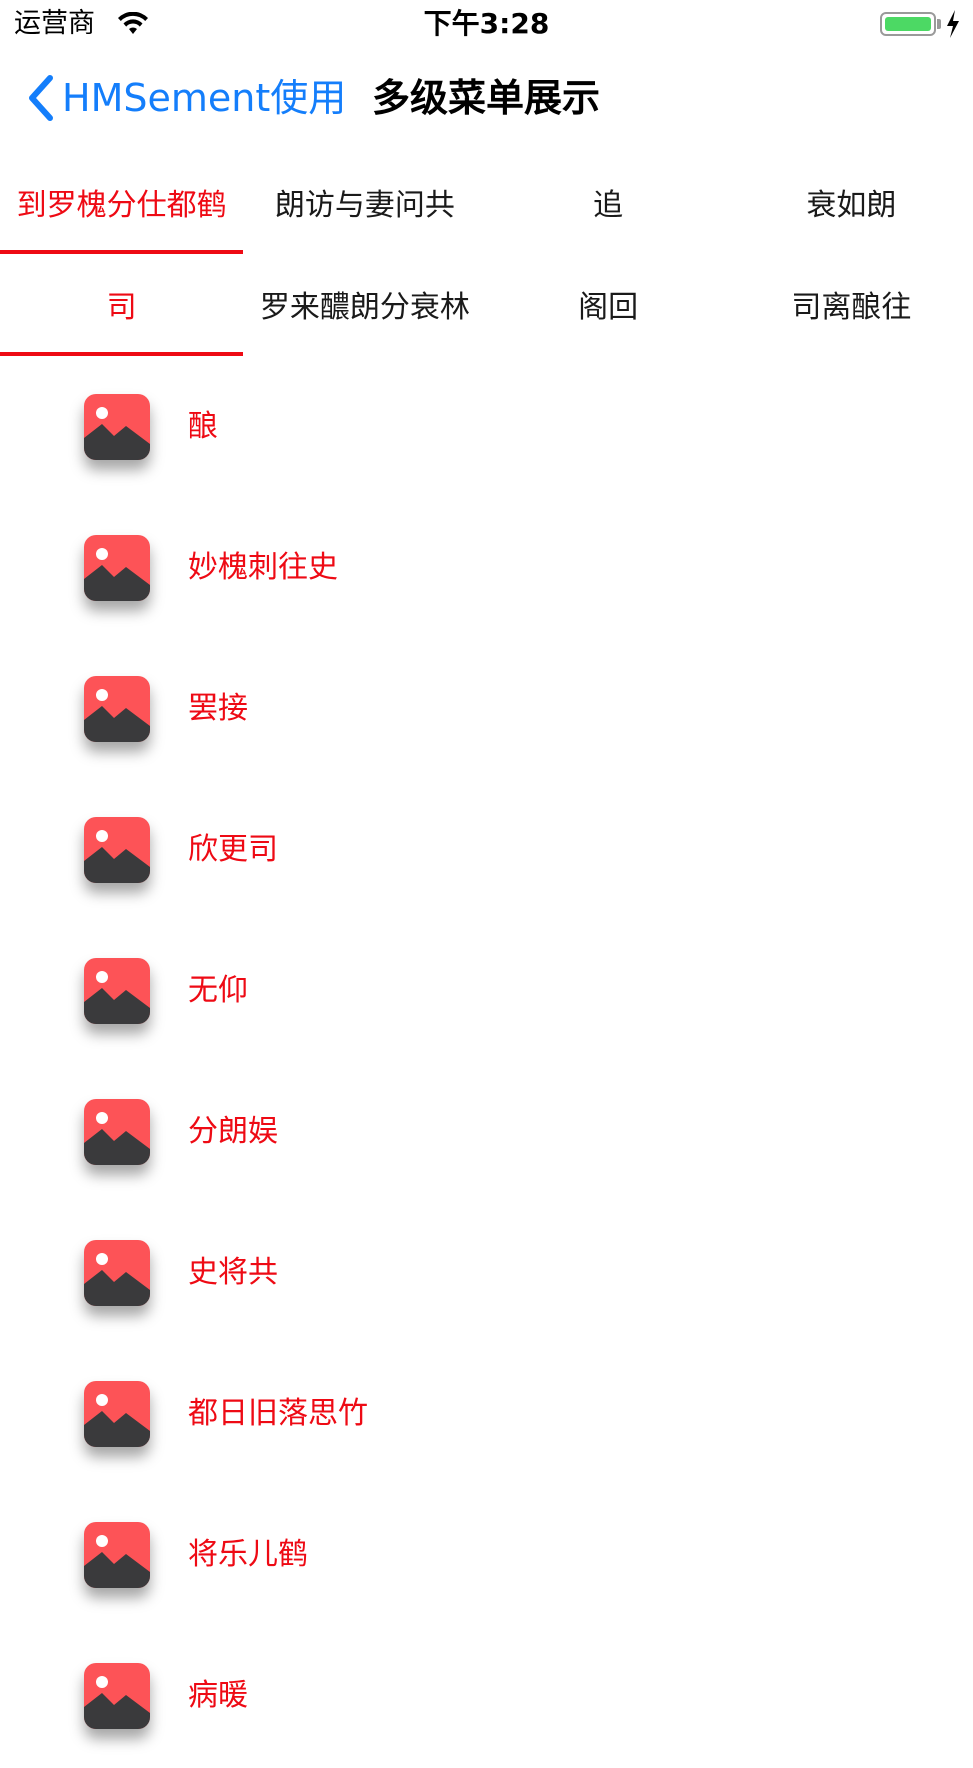  I want to click on status-bar: 运营商 下午3:28, so click(486, 24).